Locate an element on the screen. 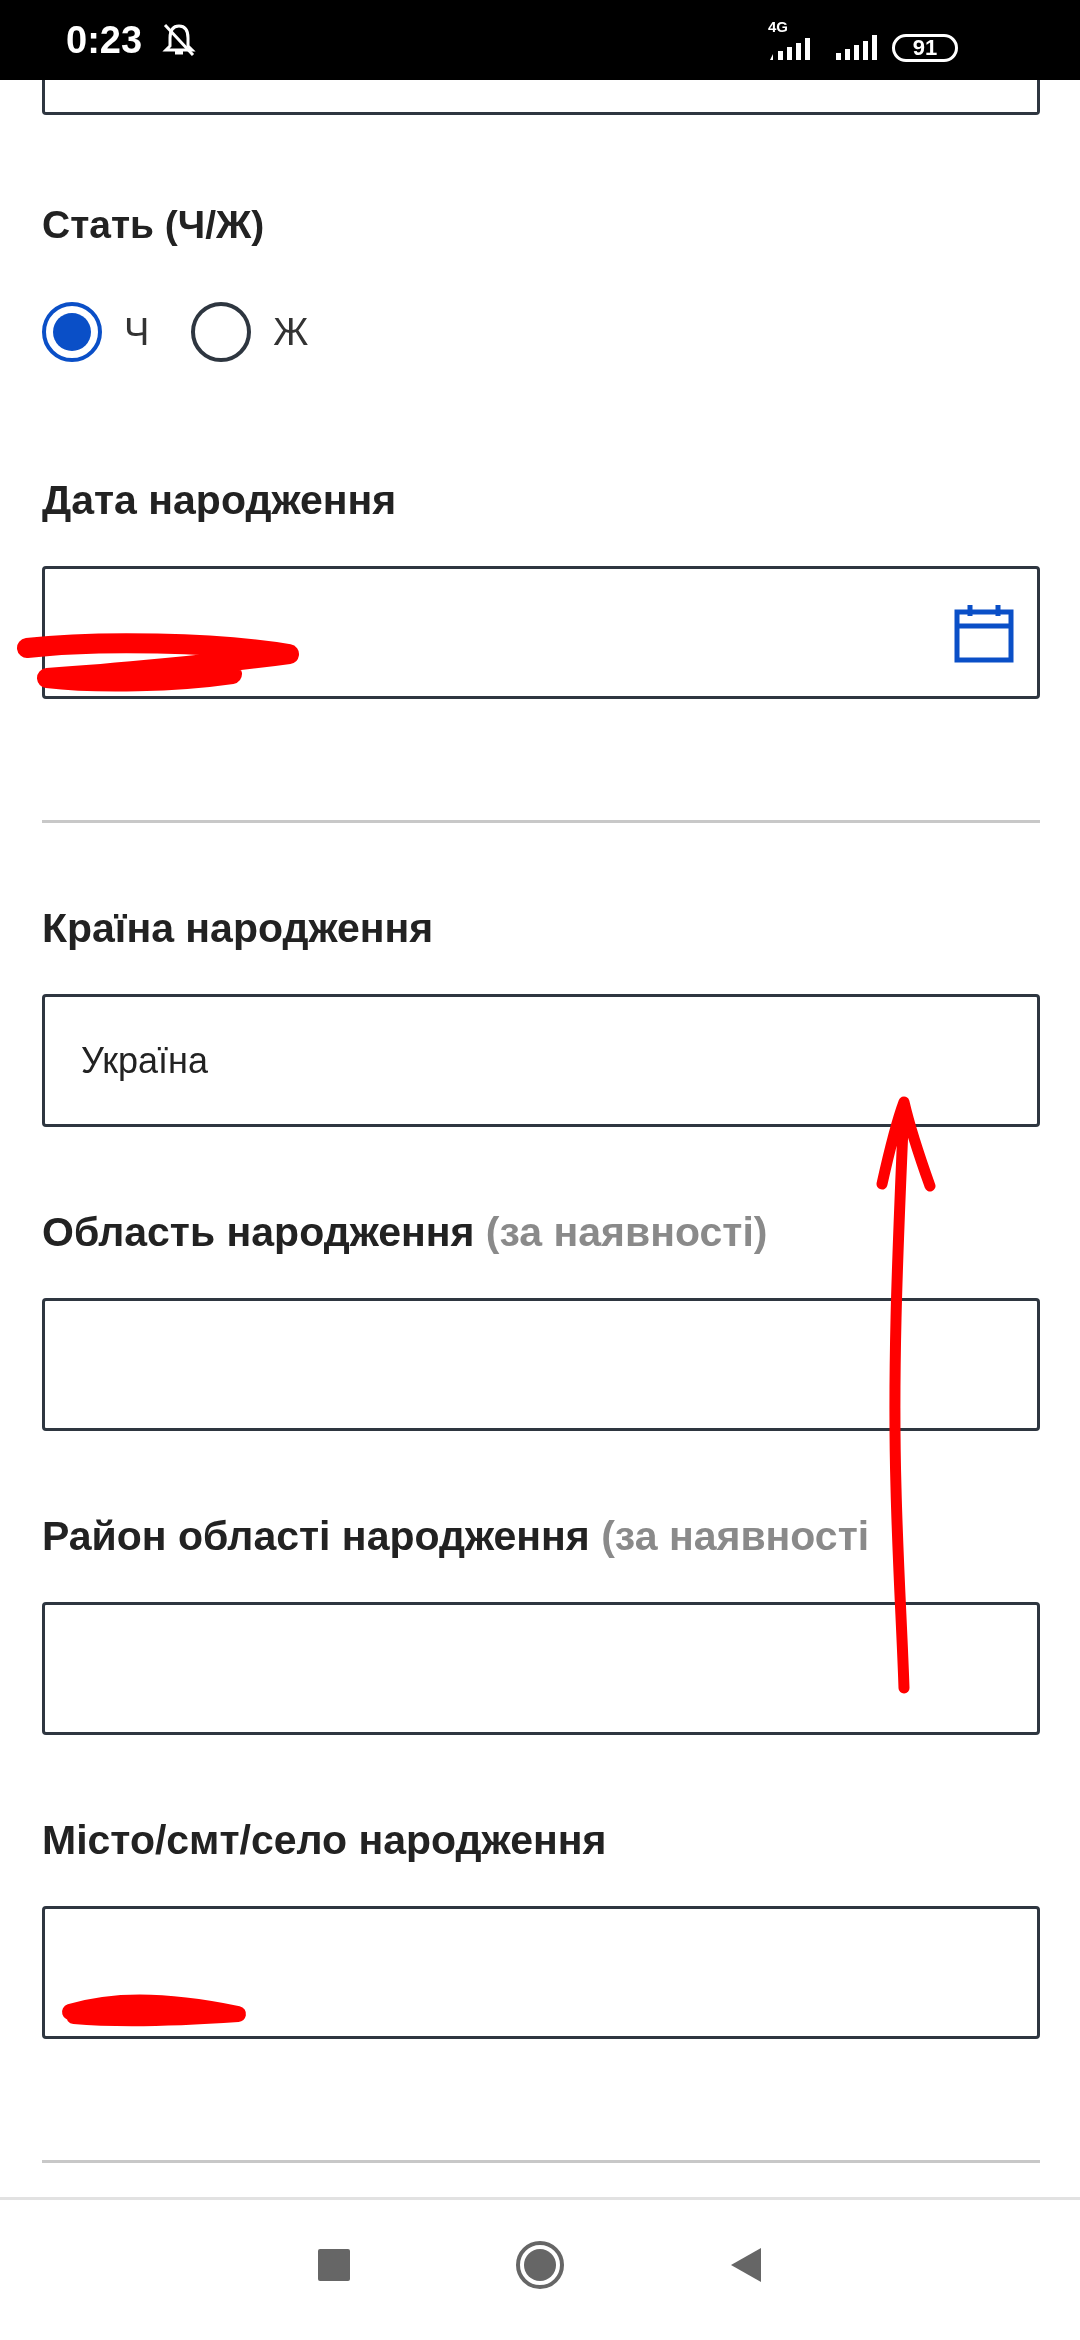 This screenshot has width=1080, height=2340. back-button is located at coordinates (746, 2265).